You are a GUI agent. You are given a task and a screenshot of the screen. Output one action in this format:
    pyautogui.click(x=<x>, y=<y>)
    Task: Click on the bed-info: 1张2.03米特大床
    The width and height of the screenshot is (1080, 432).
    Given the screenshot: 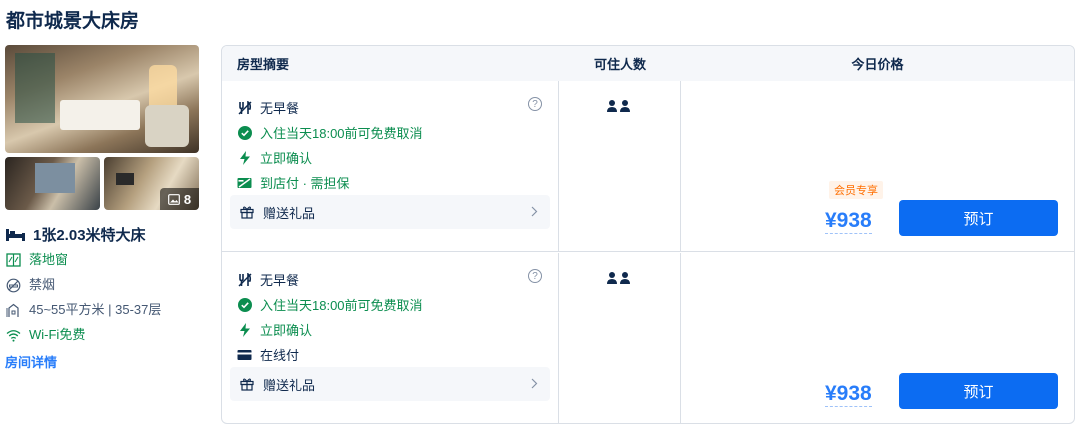 What is the action you would take?
    pyautogui.click(x=102, y=234)
    